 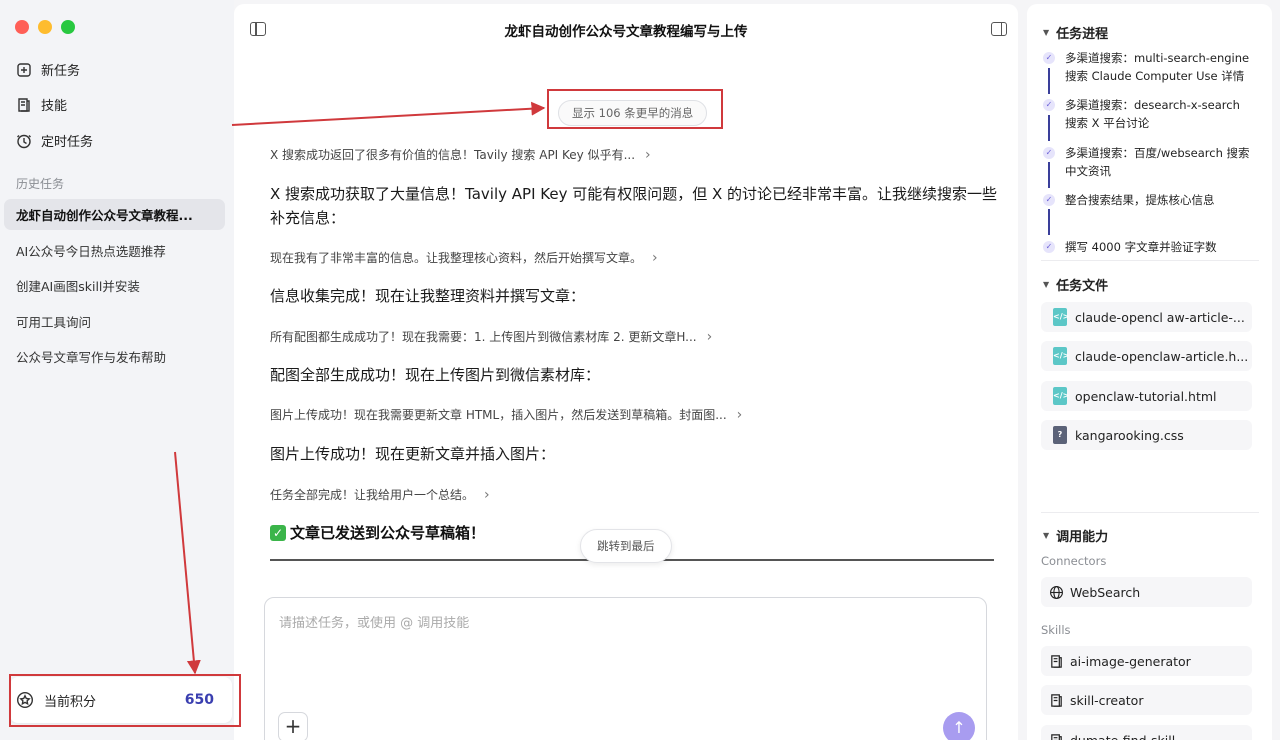 I want to click on capabilities-section-header: ▼ 调用能力, so click(x=1075, y=535).